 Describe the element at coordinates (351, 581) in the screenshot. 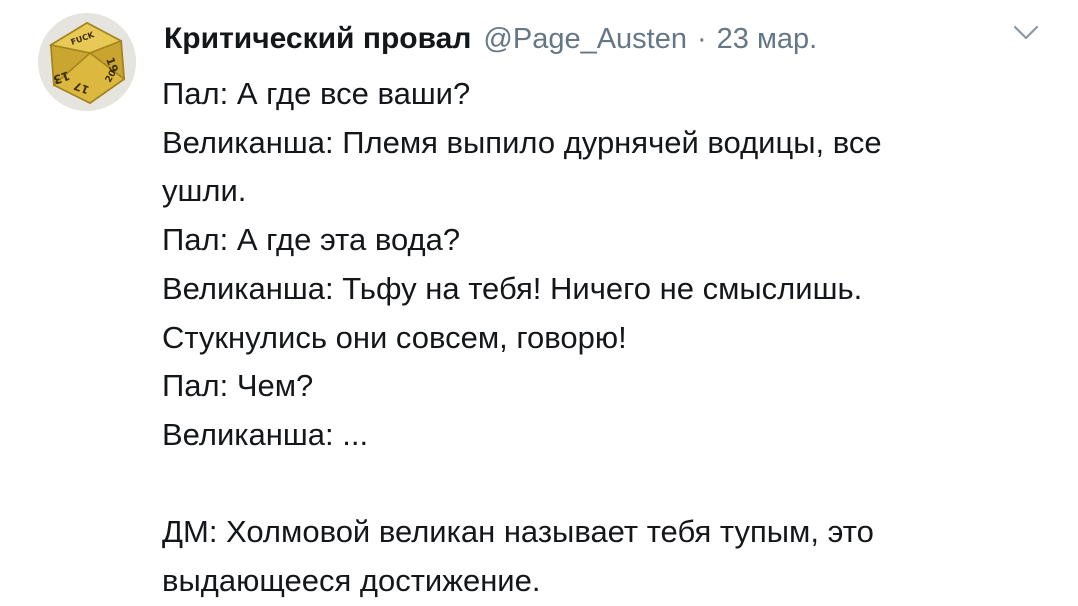

I see `tweet-line: выдающееся достижение.` at that location.